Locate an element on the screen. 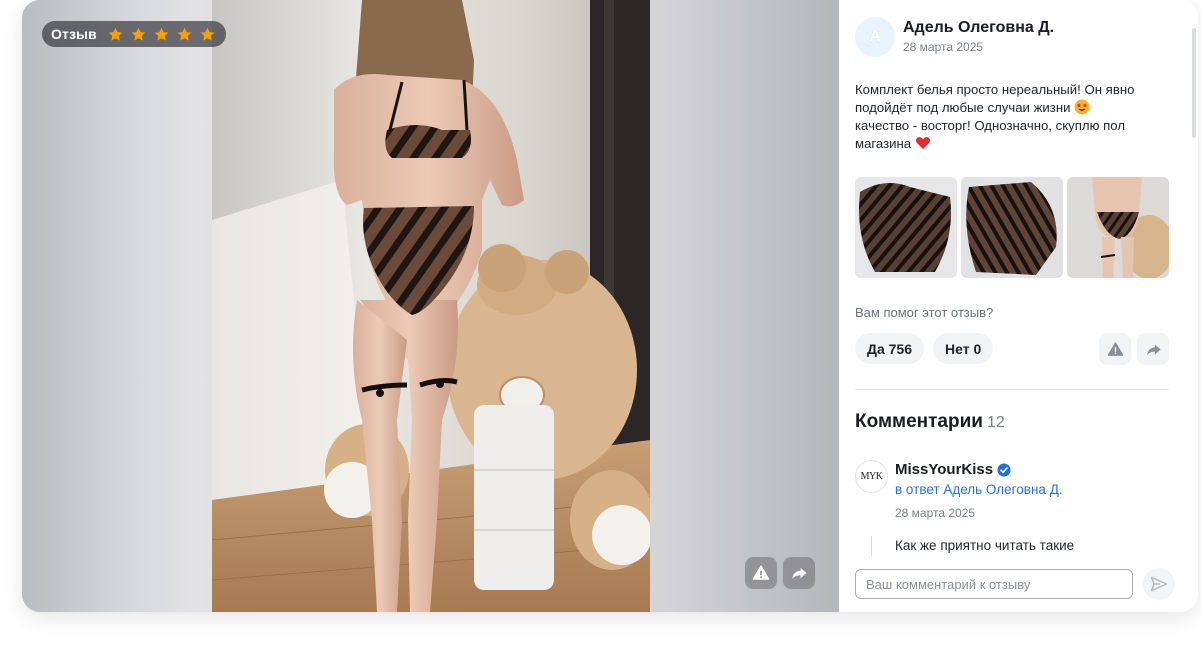  comment-input is located at coordinates (994, 584).